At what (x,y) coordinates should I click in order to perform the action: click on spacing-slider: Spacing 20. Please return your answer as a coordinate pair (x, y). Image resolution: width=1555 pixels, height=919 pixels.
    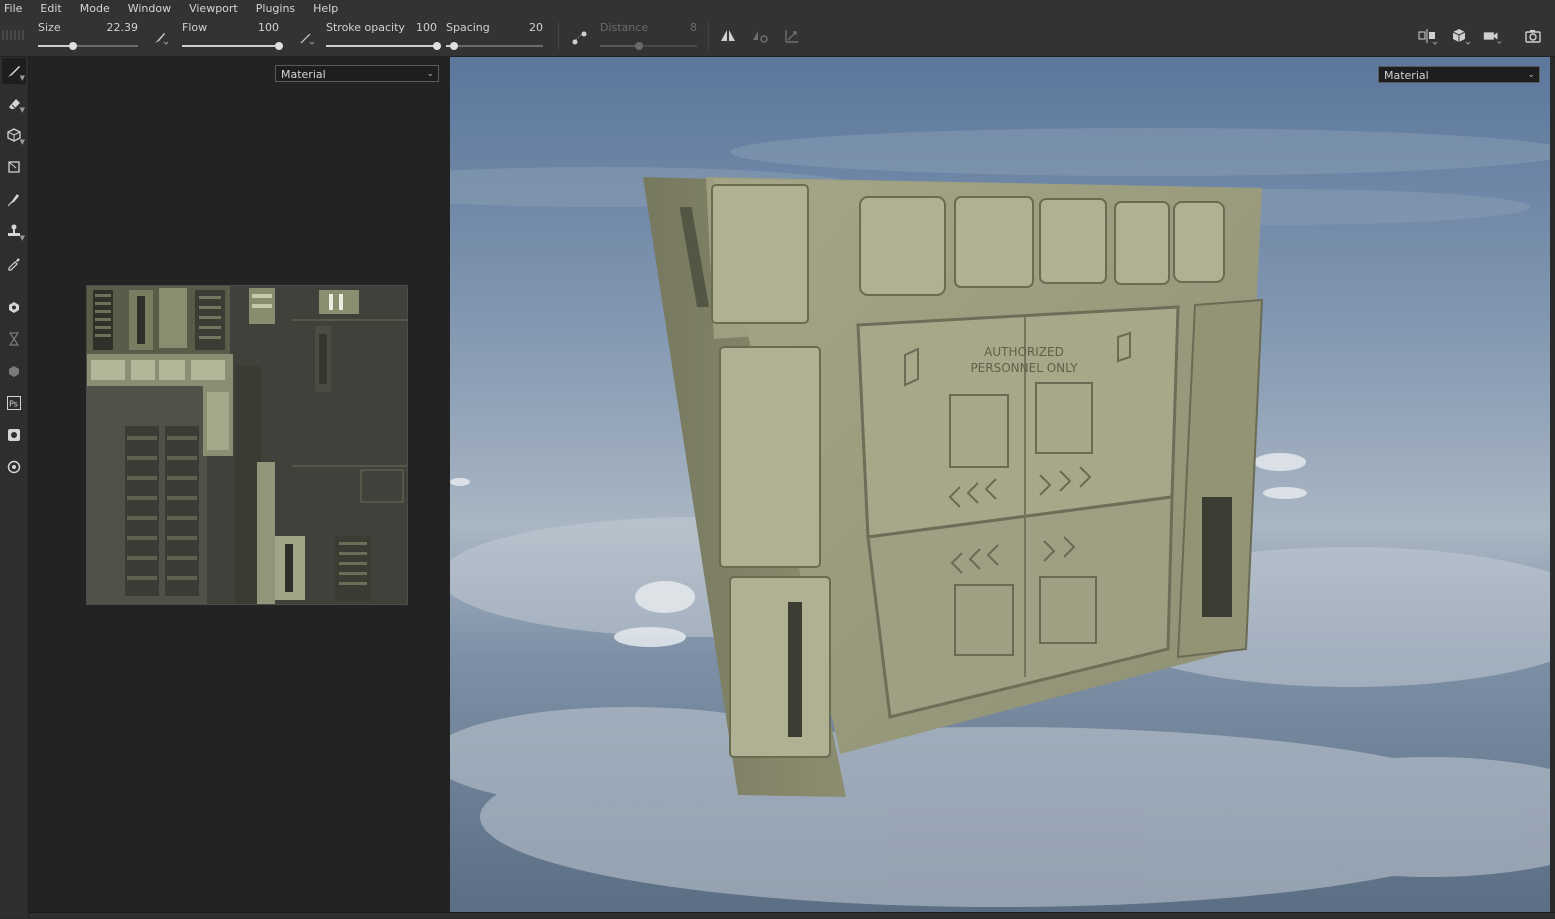
    Looking at the image, I should click on (494, 36).